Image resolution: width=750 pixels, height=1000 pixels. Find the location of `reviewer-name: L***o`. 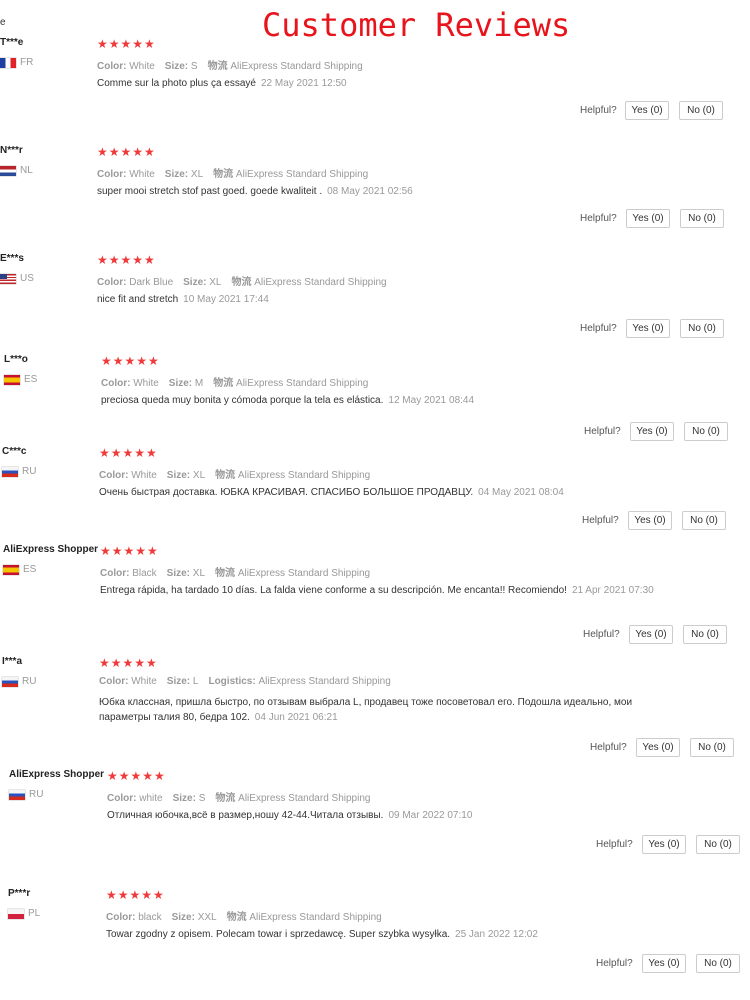

reviewer-name: L***o is located at coordinates (16, 359).